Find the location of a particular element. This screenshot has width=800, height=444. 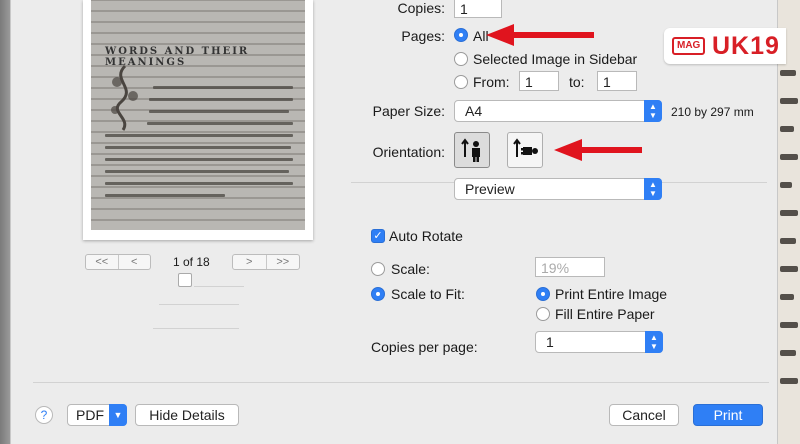

first-page-button: << is located at coordinates (102, 262).